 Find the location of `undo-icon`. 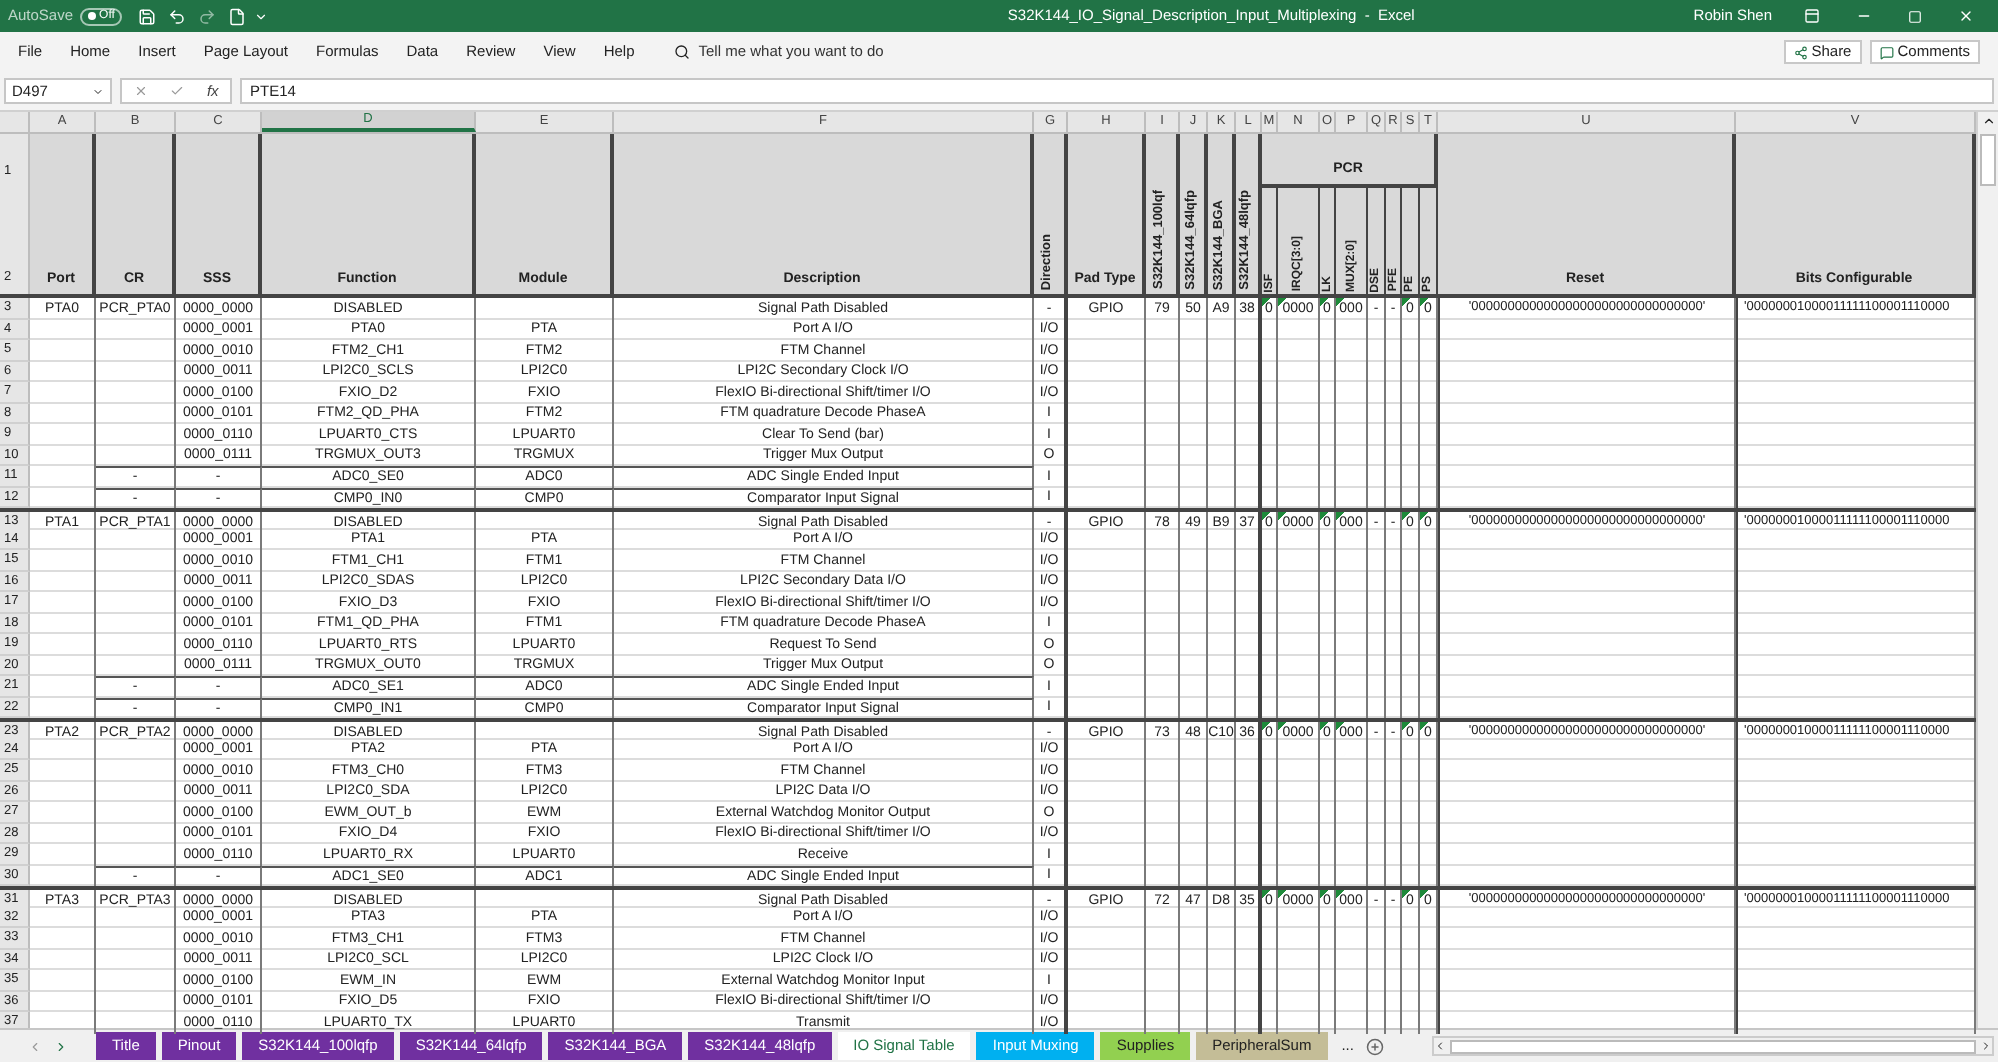

undo-icon is located at coordinates (177, 16).